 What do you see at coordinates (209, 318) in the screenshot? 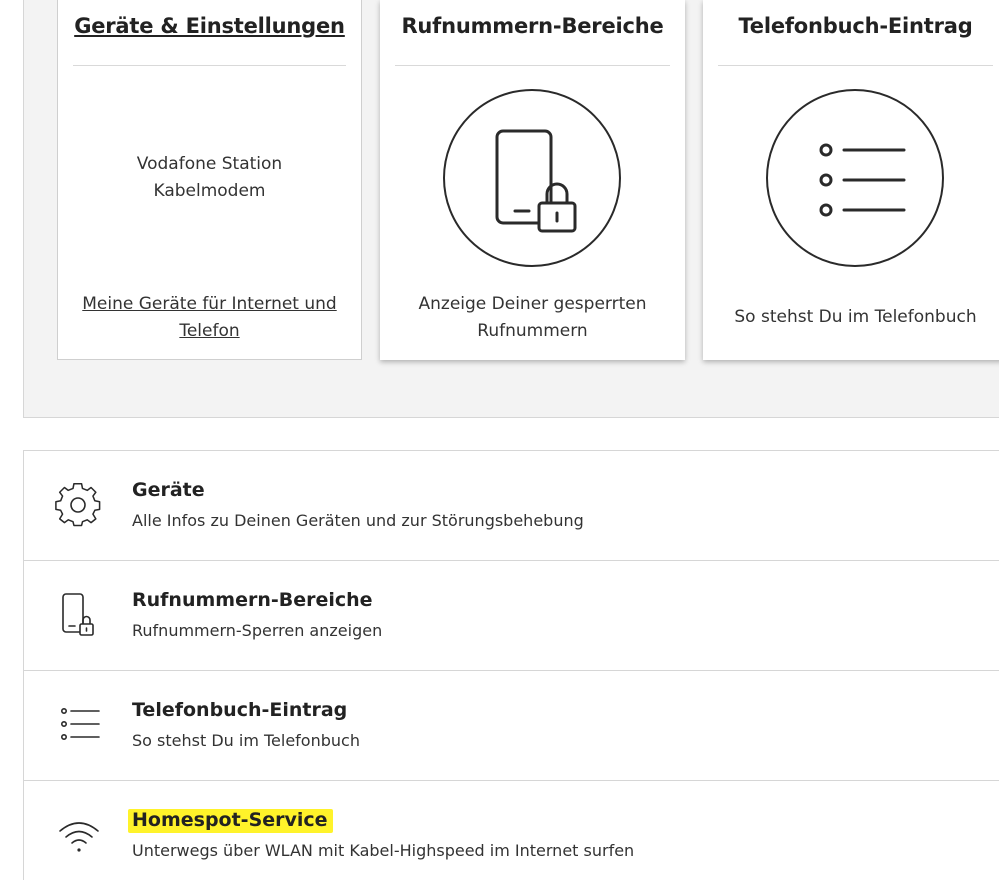
I see `card-link-my-devices: Meine Geräte für Internet und Telefon` at bounding box center [209, 318].